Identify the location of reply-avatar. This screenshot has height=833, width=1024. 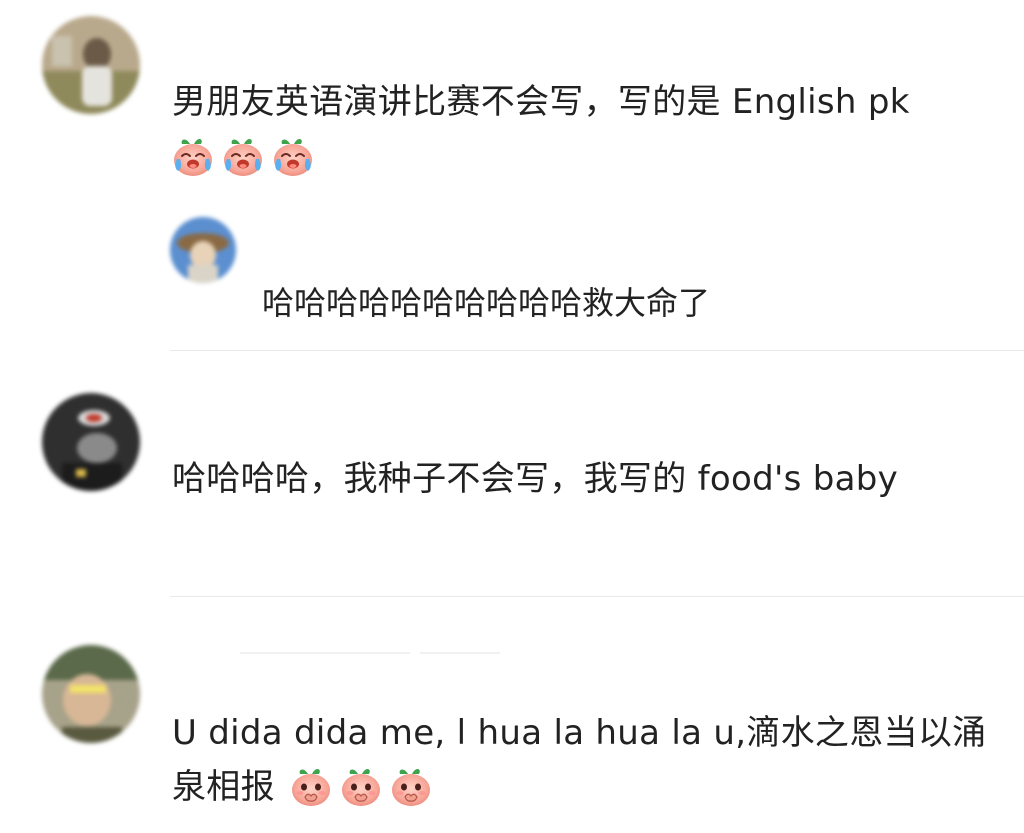
(203, 250).